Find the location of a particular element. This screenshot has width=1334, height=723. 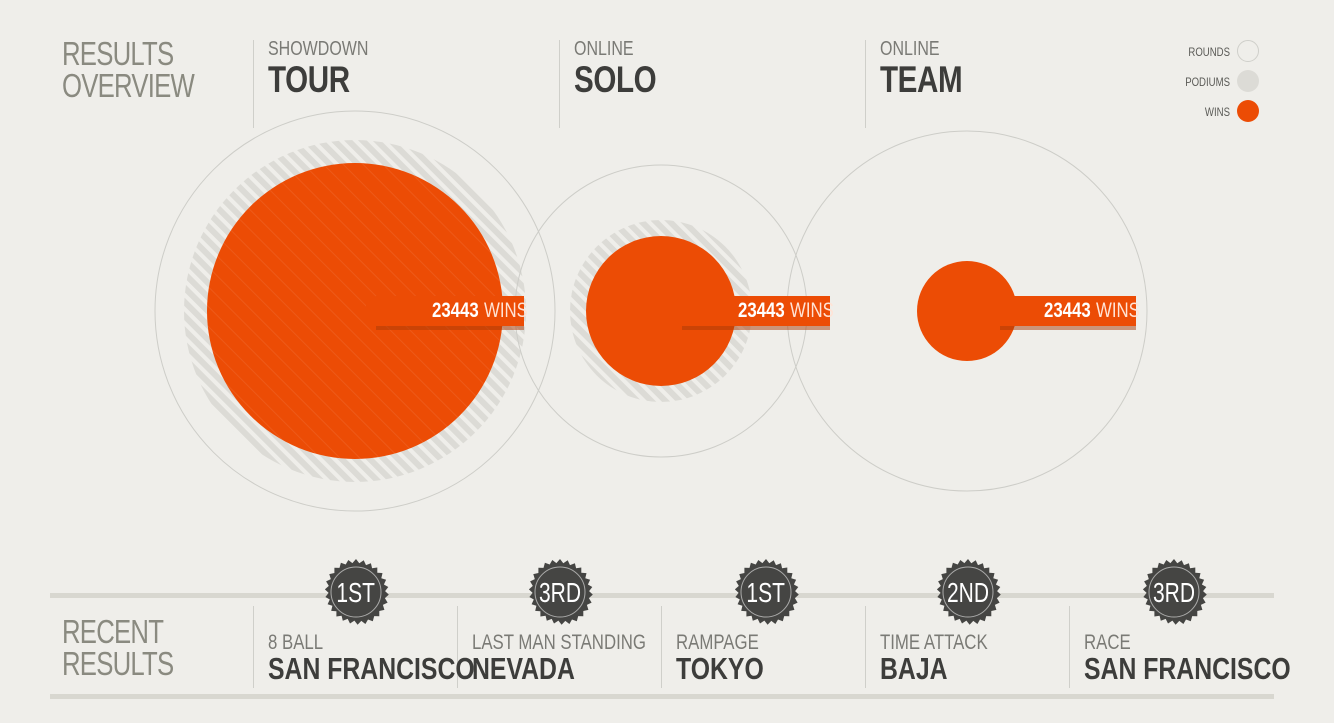

result-location-1: SAN FRANCISCO is located at coordinates (371, 669).